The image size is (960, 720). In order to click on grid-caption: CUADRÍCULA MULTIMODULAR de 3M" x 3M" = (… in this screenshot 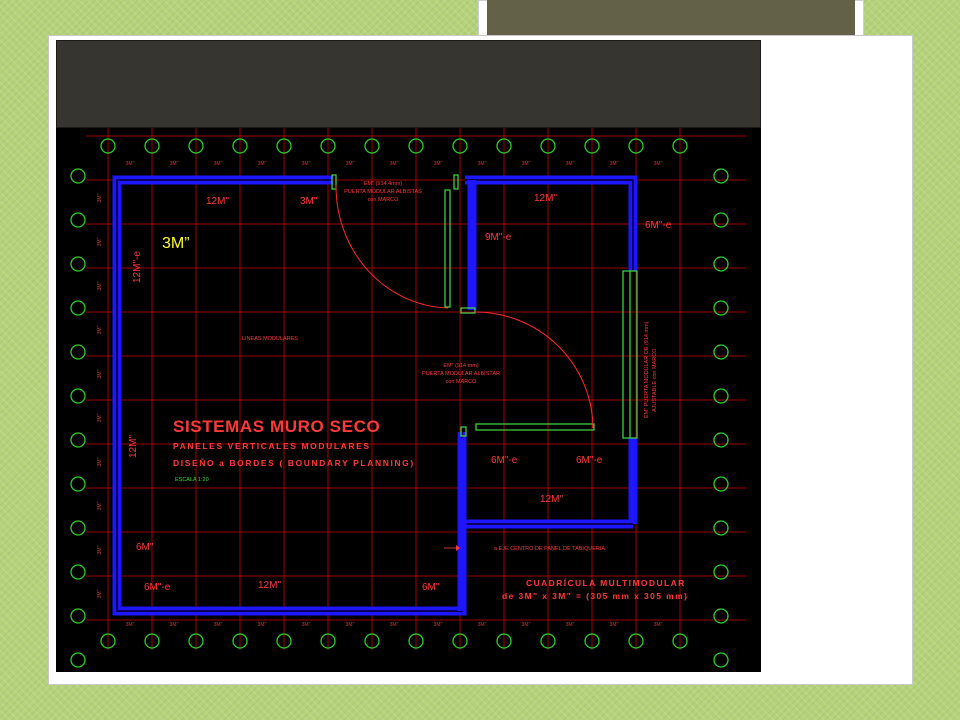, I will do `click(595, 589)`.